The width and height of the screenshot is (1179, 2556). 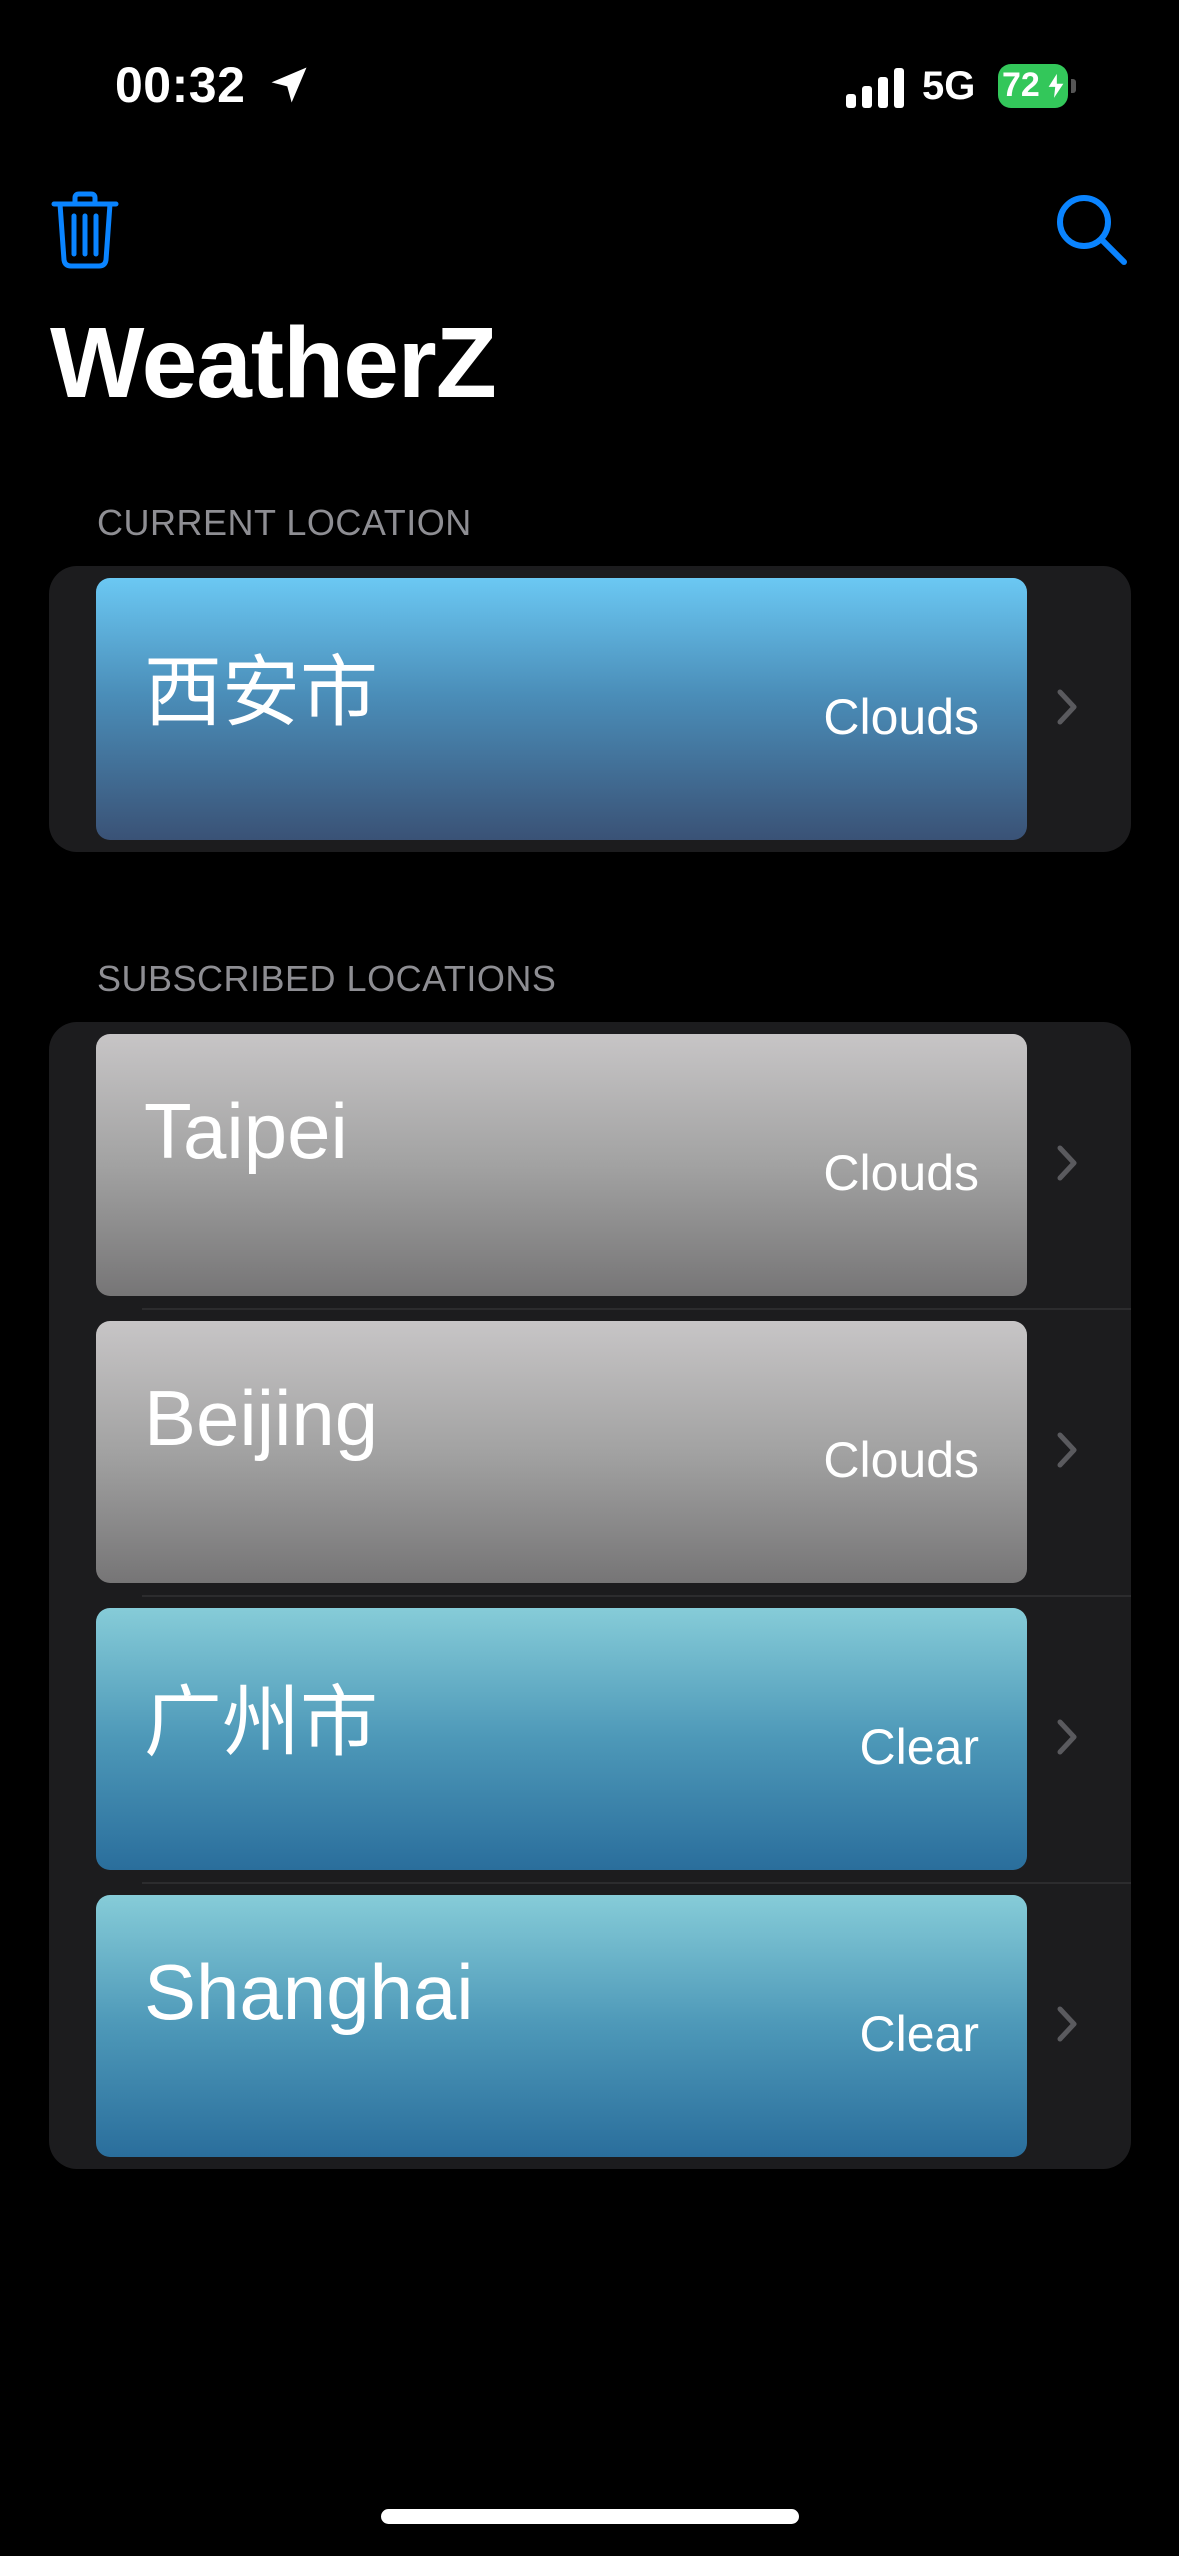 I want to click on current-location-group: 西安市 Clouds, so click(x=590, y=709).